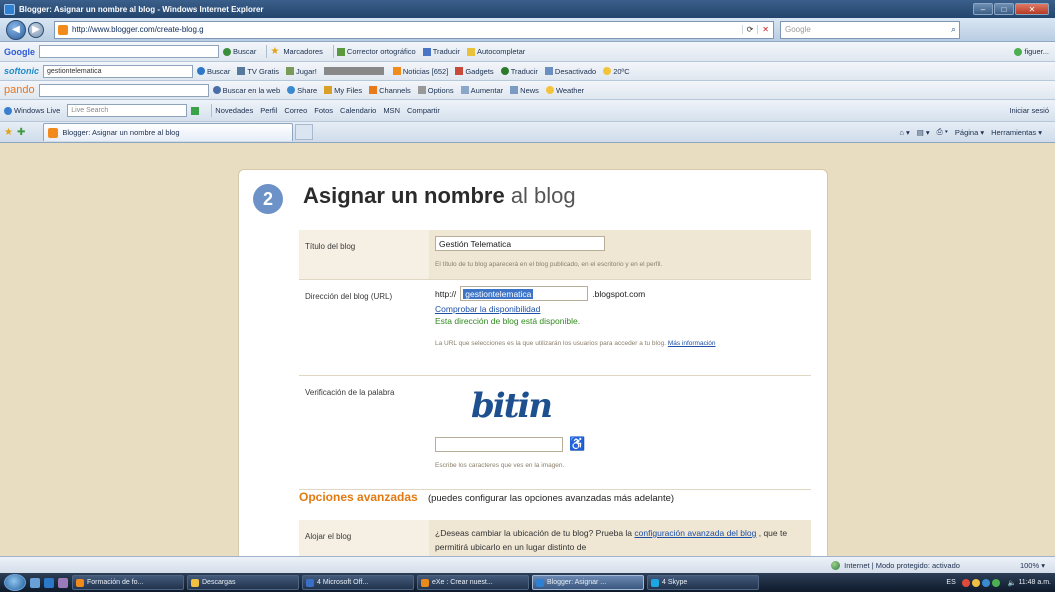  Describe the element at coordinates (474, 71) in the screenshot. I see `gadgets-button: Gadgets` at that location.